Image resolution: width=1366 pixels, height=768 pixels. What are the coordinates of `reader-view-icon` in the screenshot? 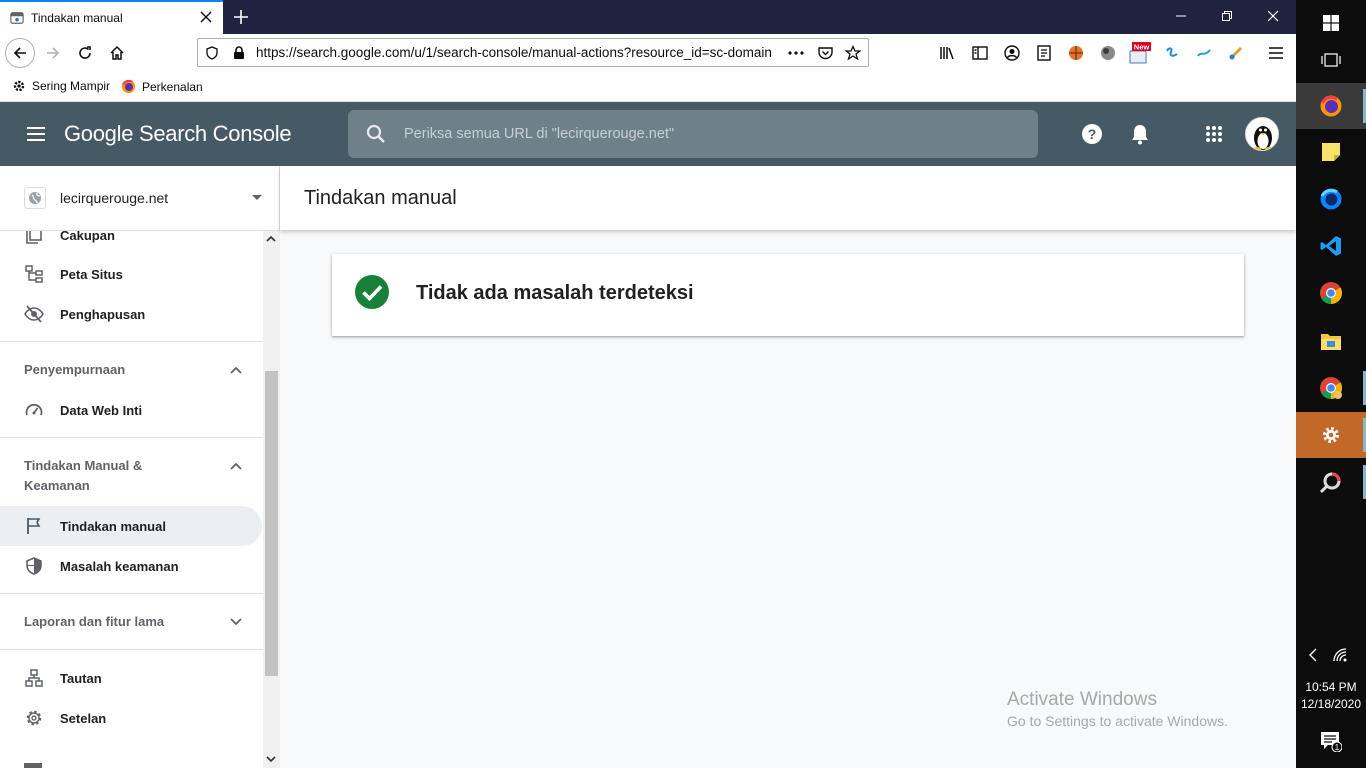 It's located at (1044, 53).